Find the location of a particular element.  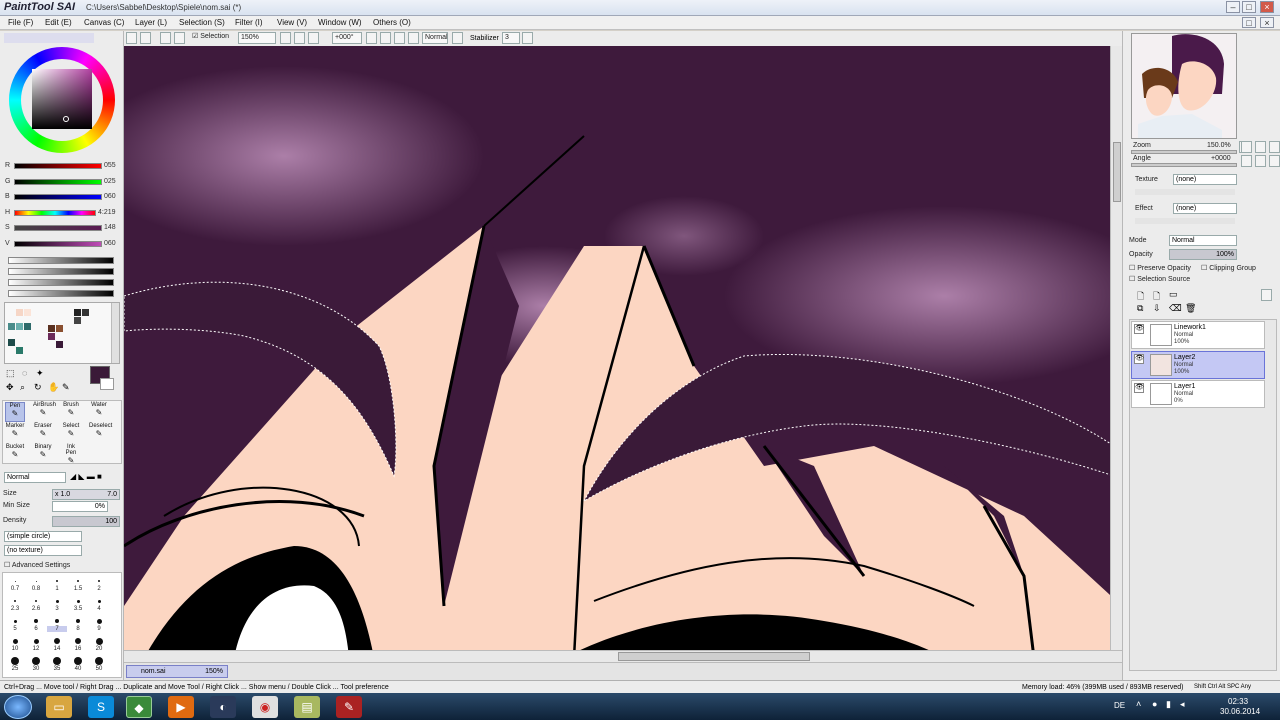

tool-airbrush: AirBrush ✎ is located at coordinates (44, 412).